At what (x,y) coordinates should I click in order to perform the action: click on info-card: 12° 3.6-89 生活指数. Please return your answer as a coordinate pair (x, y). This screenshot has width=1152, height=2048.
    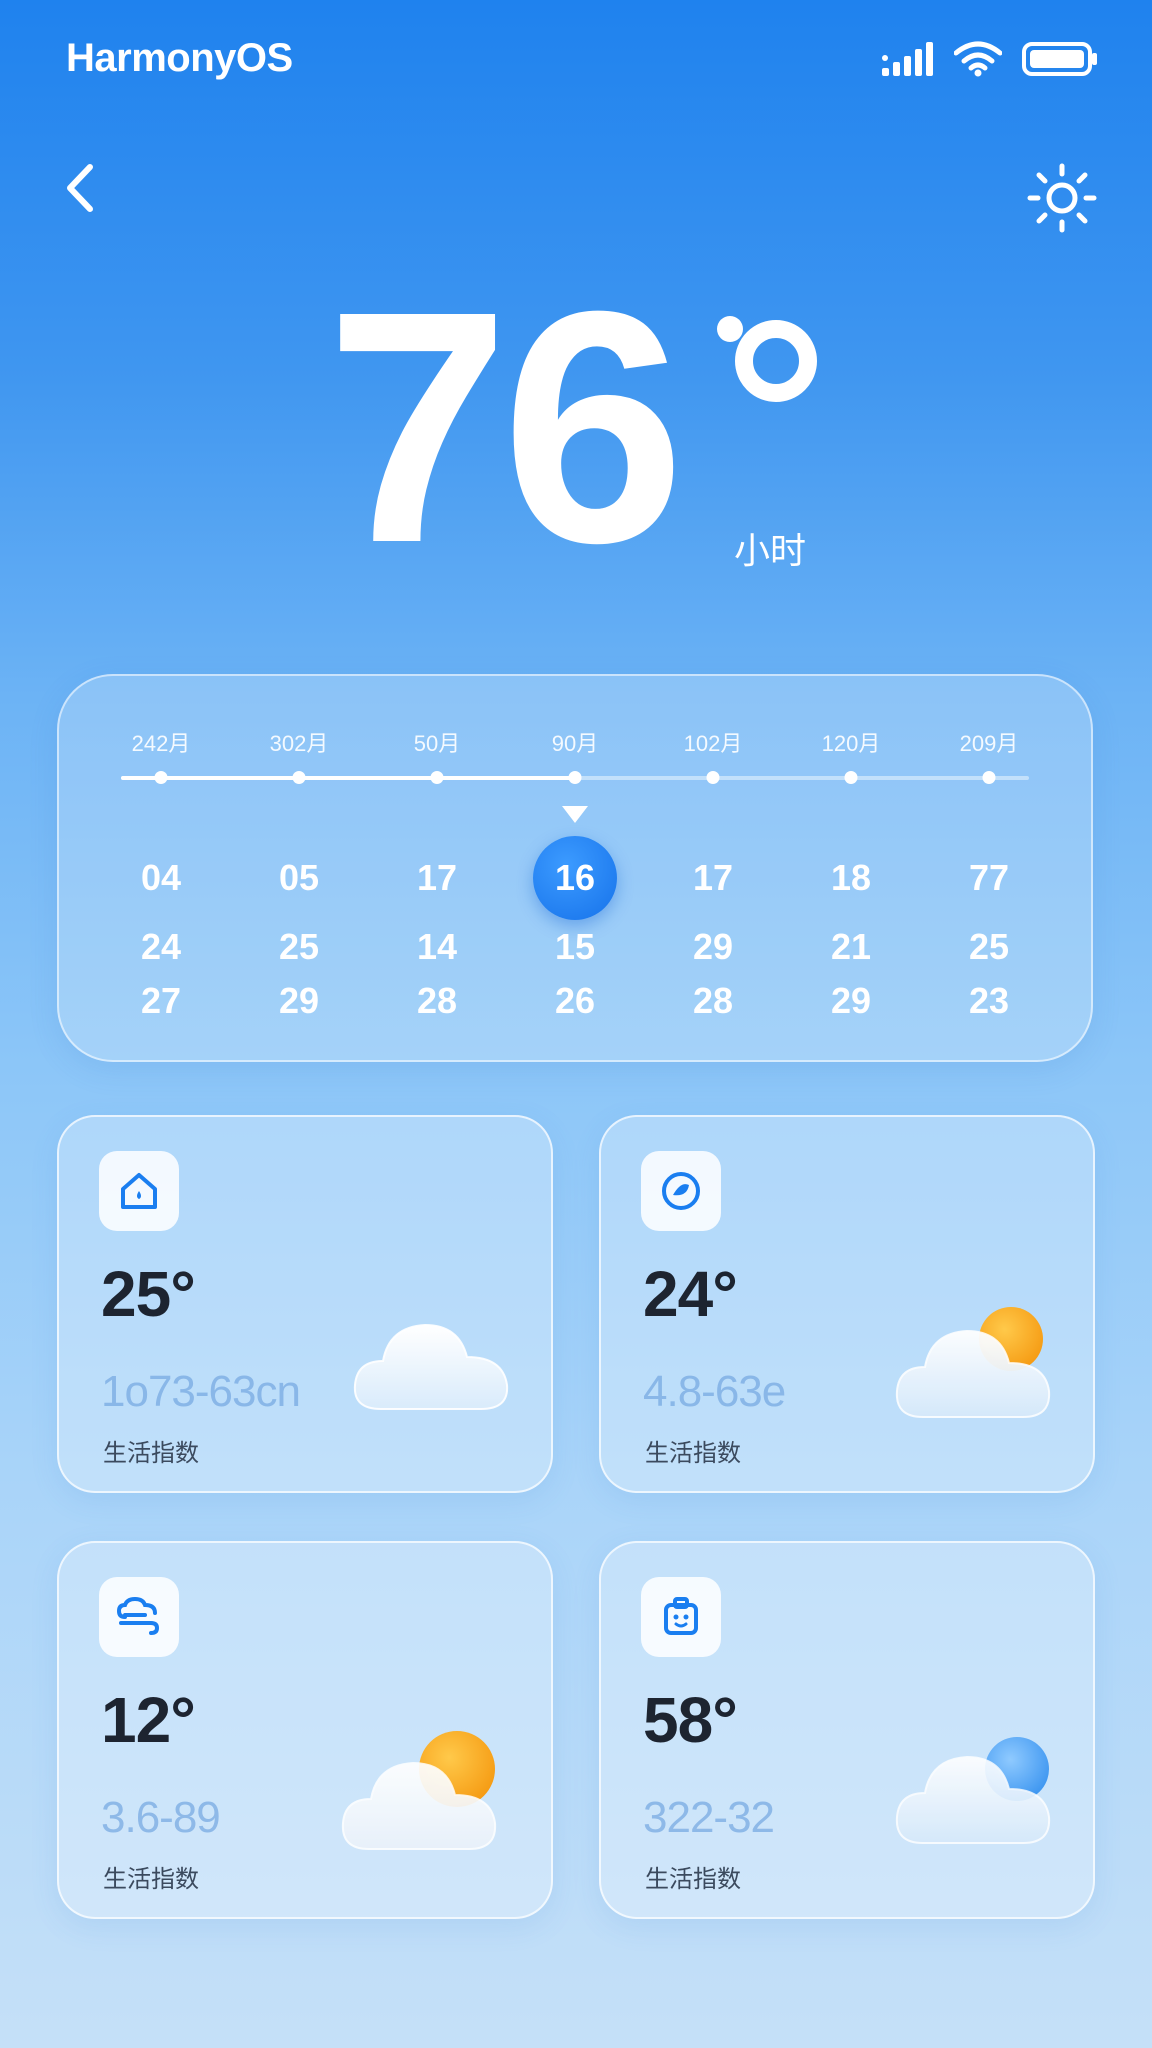
    Looking at the image, I should click on (305, 1730).